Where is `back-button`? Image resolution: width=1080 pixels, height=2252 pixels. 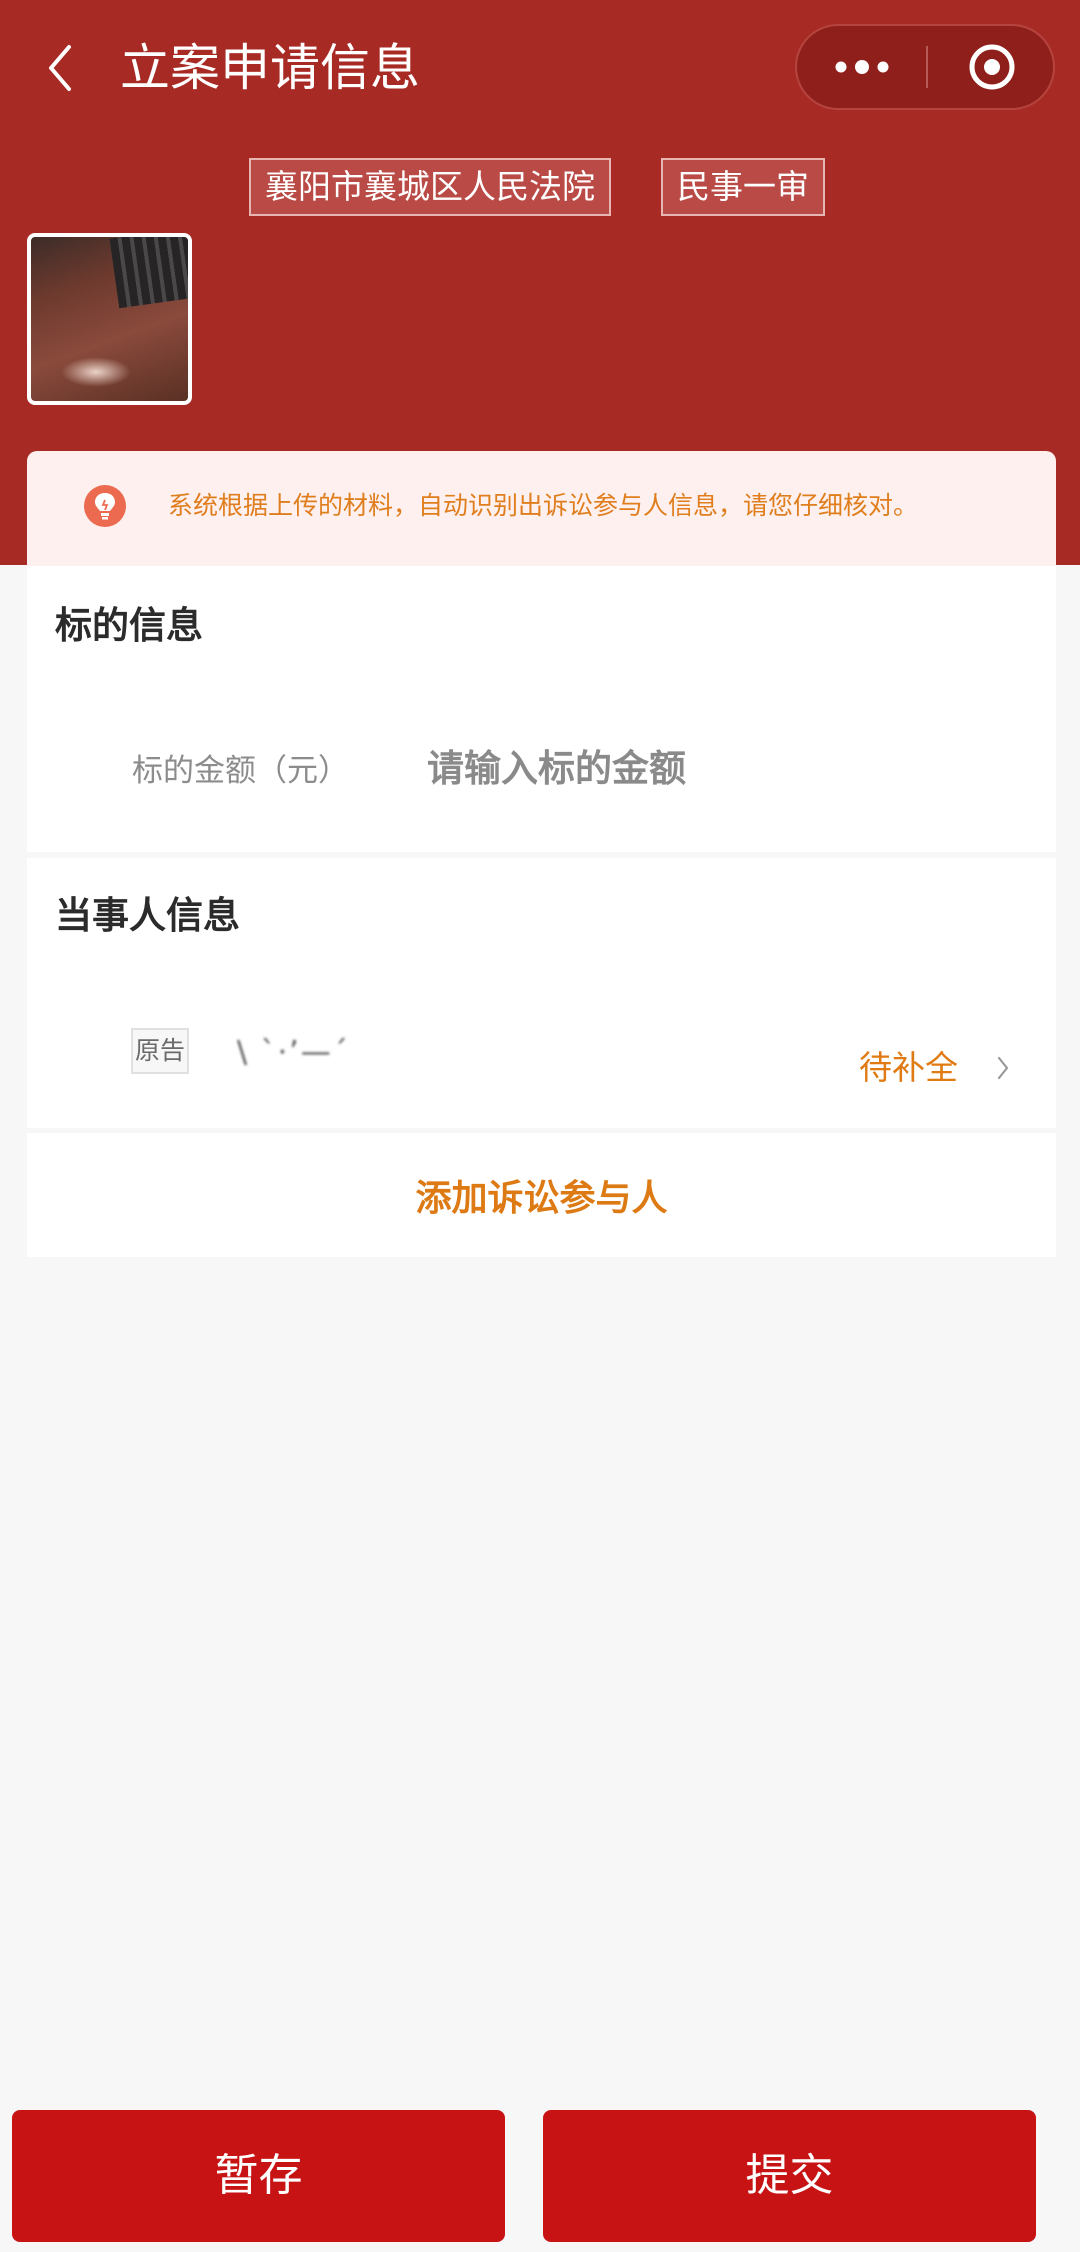
back-button is located at coordinates (60, 68).